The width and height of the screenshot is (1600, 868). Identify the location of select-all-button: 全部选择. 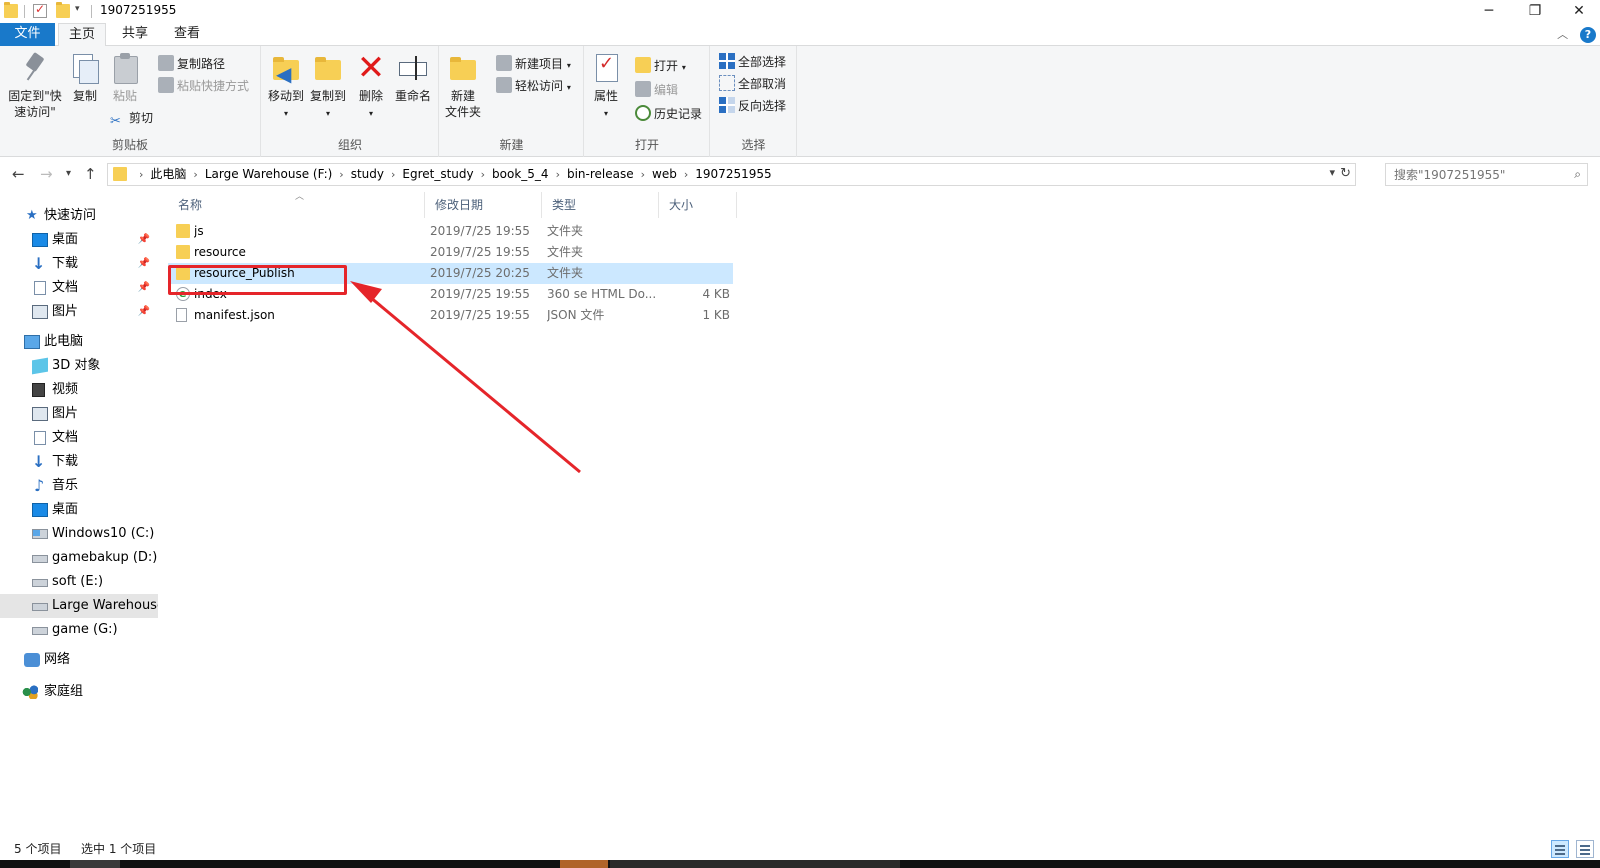
(752, 62).